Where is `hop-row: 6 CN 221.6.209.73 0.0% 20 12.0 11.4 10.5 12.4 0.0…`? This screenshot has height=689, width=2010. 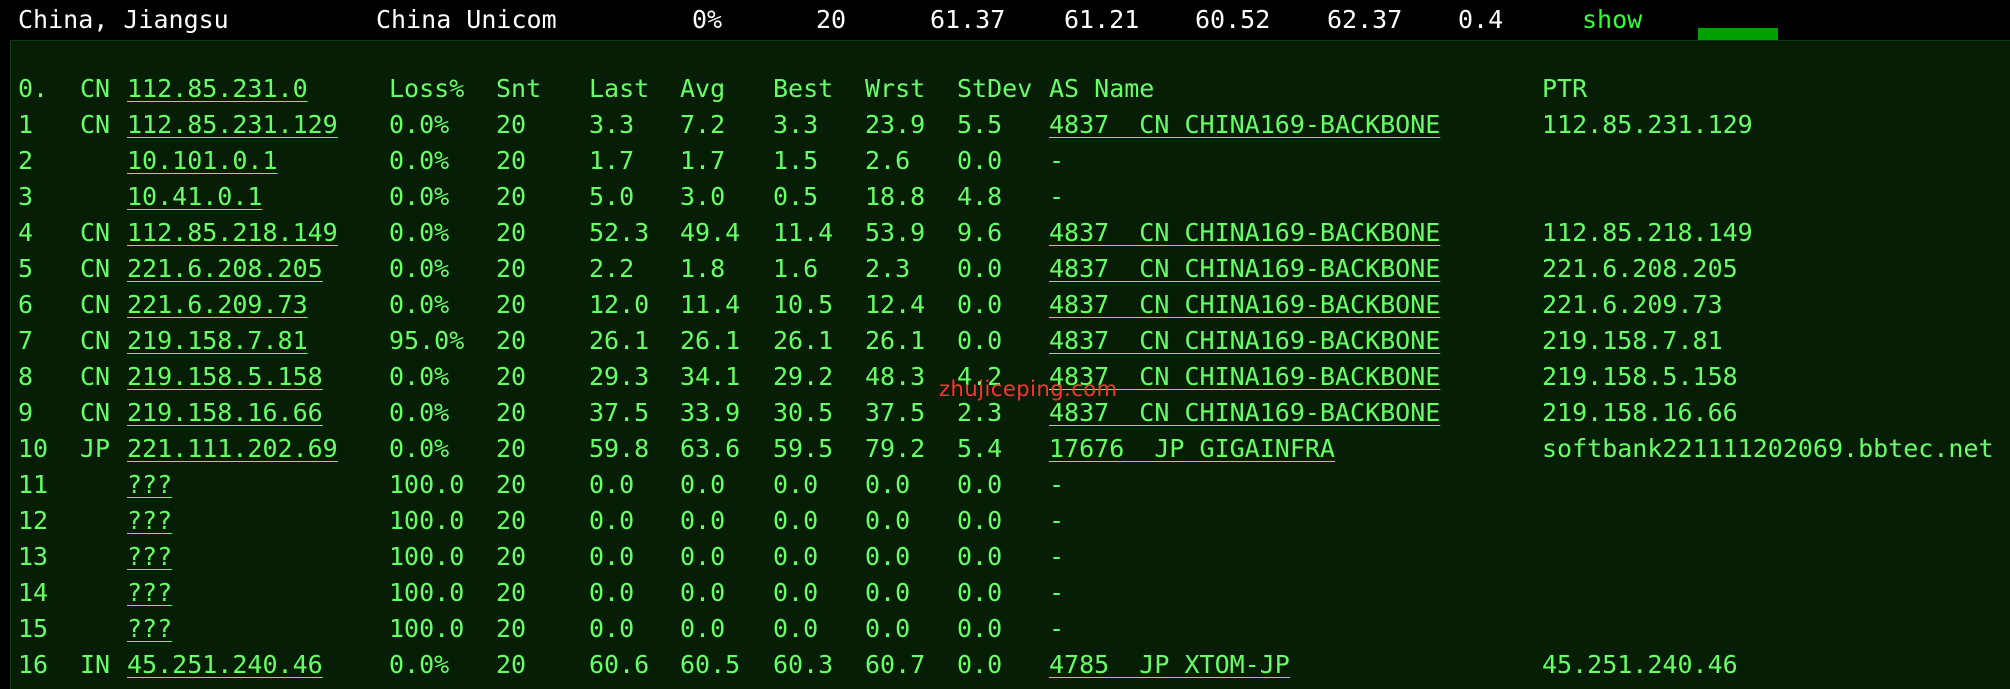
hop-row: 6 CN 221.6.209.73 0.0% 20 12.0 11.4 10.5 12.4 0.0… is located at coordinates (1010, 305).